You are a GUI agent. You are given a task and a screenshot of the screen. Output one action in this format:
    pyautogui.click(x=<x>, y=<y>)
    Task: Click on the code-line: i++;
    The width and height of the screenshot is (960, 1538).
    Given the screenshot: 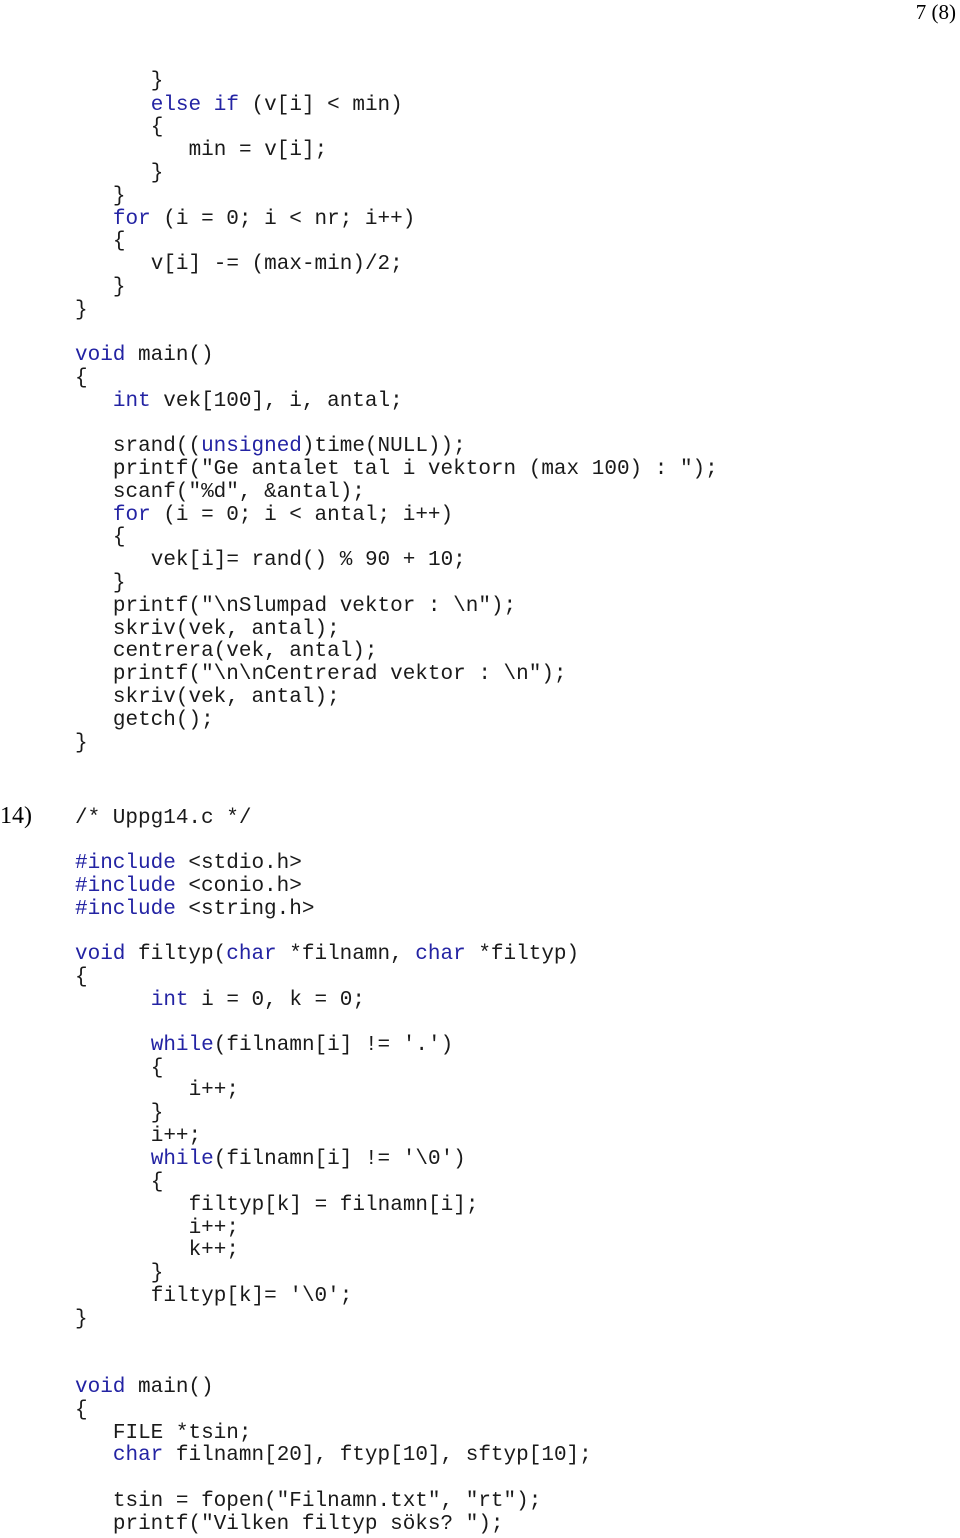 What is the action you would take?
    pyautogui.click(x=214, y=1090)
    